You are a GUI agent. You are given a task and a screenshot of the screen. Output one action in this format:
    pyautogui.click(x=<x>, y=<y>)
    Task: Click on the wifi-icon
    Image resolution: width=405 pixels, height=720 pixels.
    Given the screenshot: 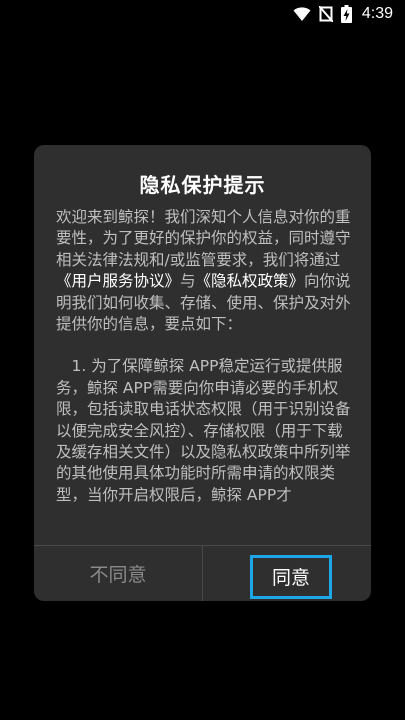 What is the action you would take?
    pyautogui.click(x=302, y=14)
    